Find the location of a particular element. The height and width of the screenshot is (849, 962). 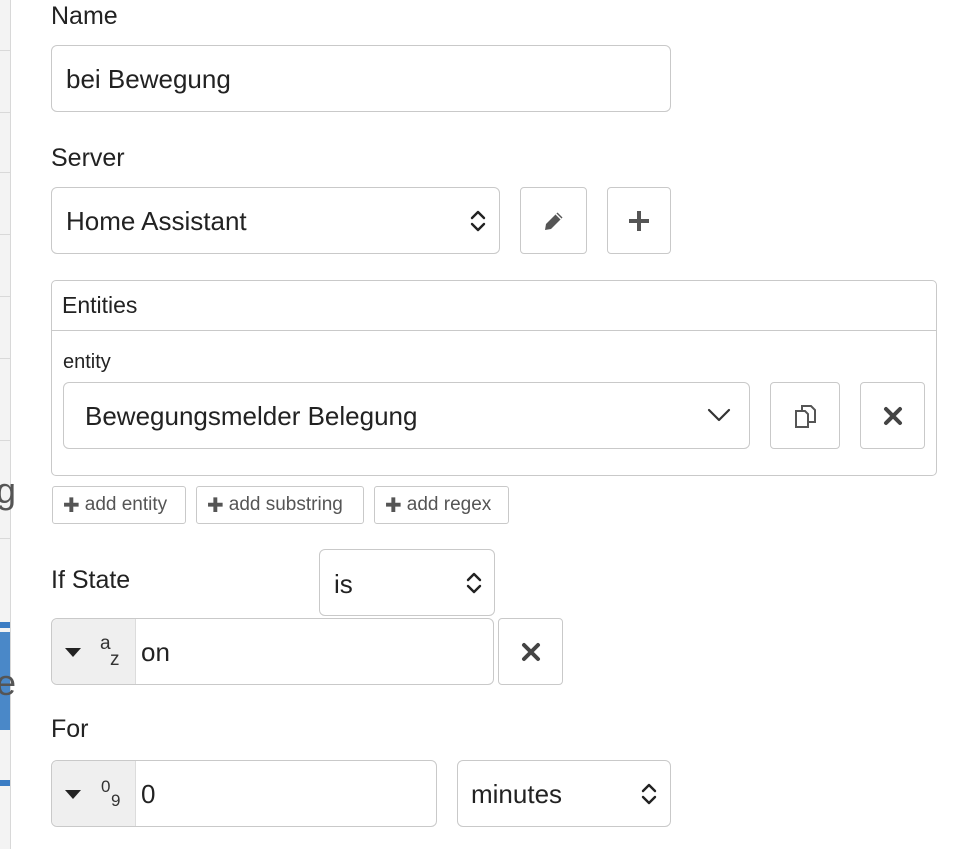

bg-glyph: e is located at coordinates (8, 682).